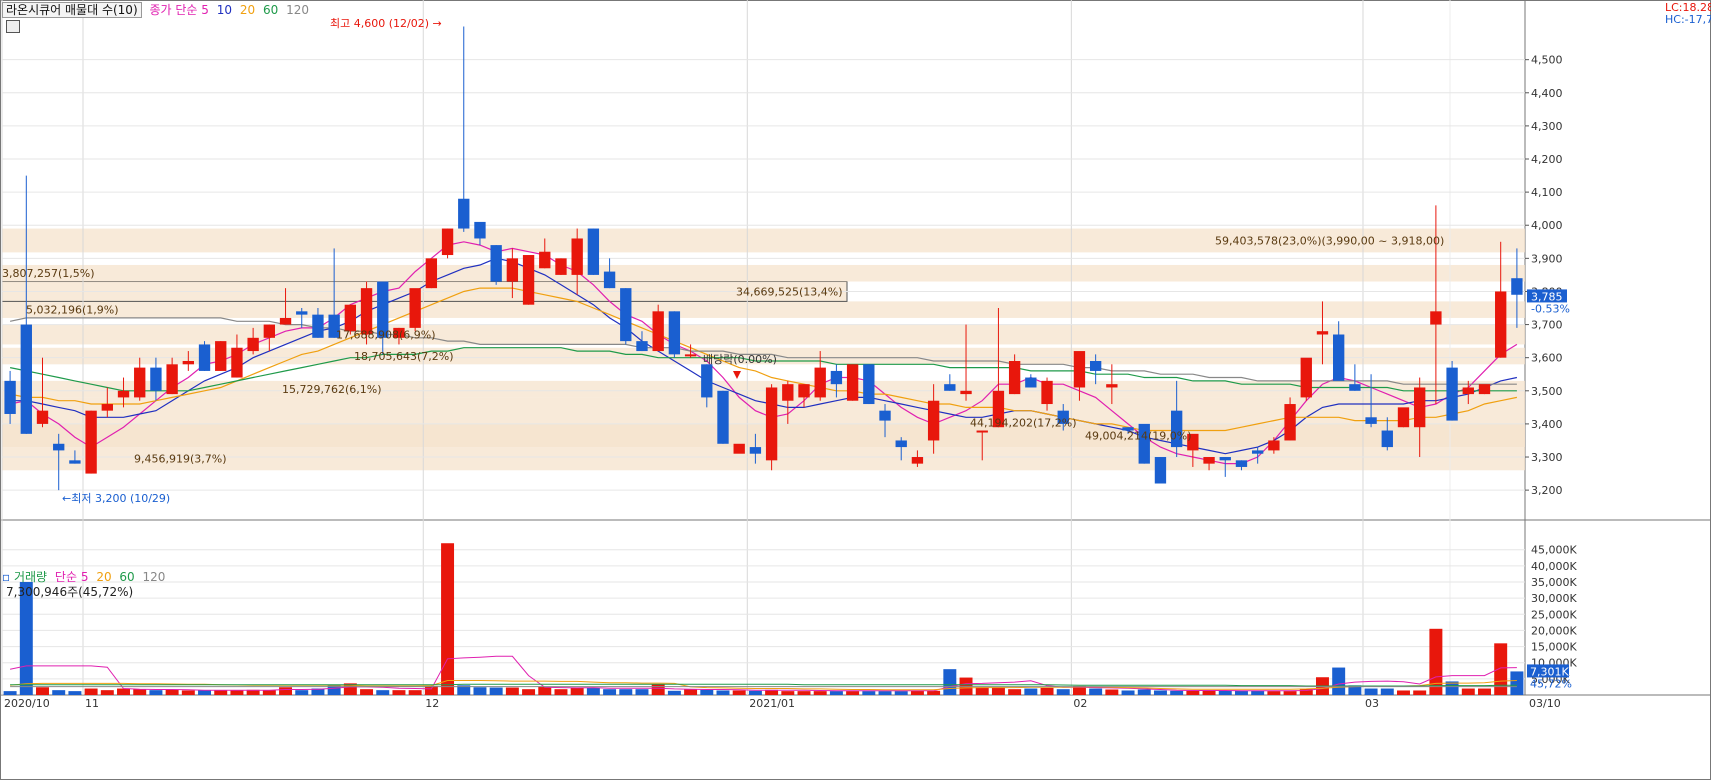  Describe the element at coordinates (1329, 240) in the screenshot. I see `volume-profile-label: 59,403,578(23,0%)(3,990,00 ~ 3,918,00)` at that location.